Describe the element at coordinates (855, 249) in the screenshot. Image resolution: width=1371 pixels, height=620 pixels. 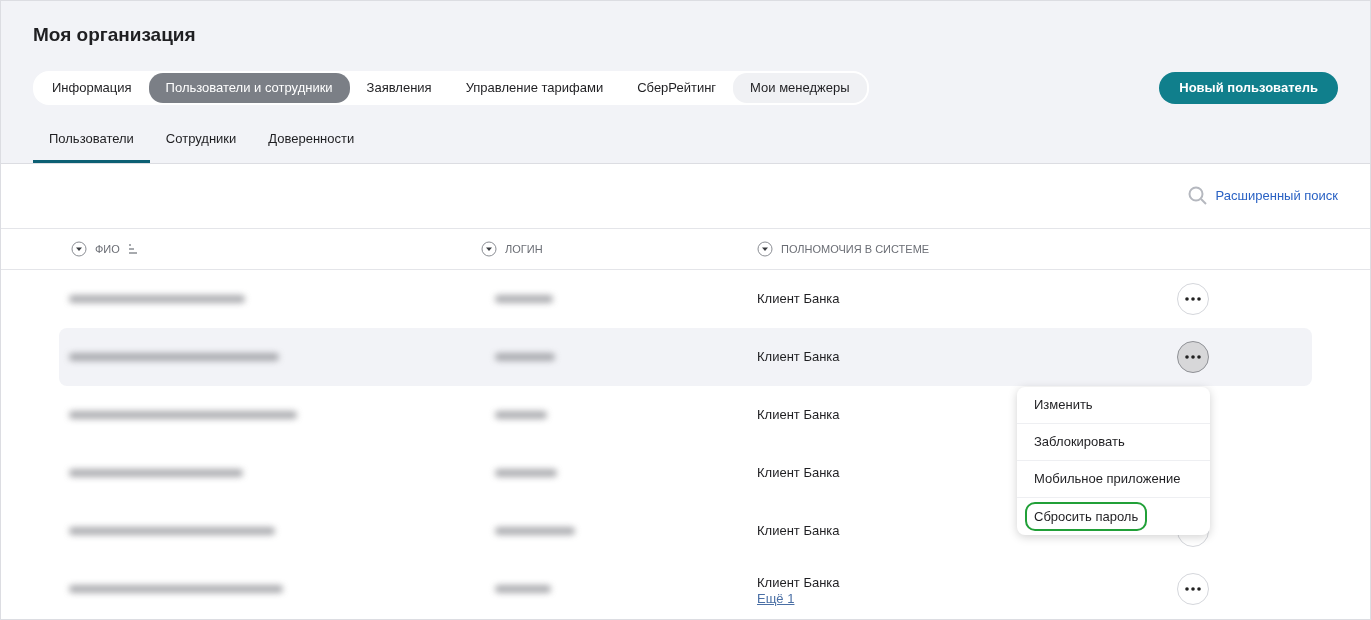
I see `column-header: ПОЛНОМОЧИЯ В СИСТЕМЕ` at that location.